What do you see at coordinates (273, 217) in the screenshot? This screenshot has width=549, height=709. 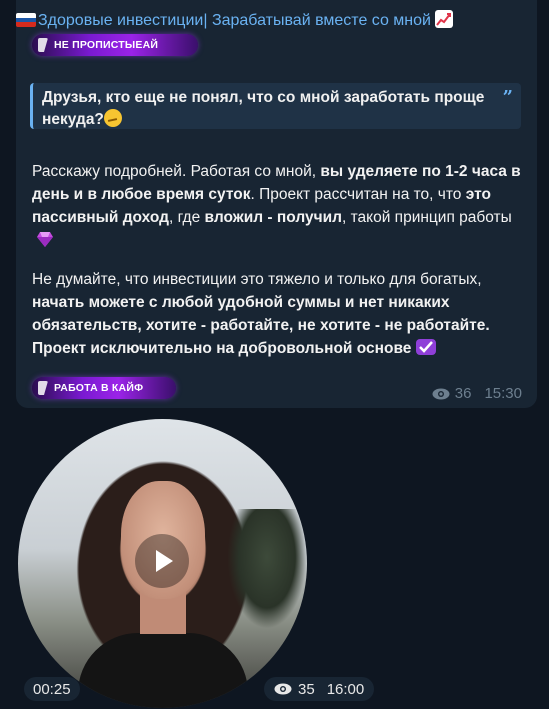 I see `p1-bold-3: вложил - получил` at bounding box center [273, 217].